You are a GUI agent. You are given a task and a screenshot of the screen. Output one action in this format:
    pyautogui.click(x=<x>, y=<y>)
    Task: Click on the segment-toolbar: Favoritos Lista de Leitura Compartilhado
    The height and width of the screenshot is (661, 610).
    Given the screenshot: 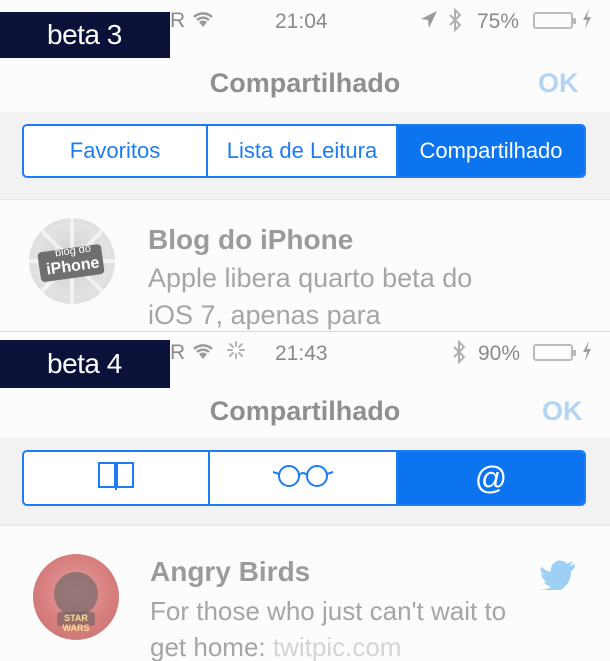 What is the action you would take?
    pyautogui.click(x=305, y=156)
    